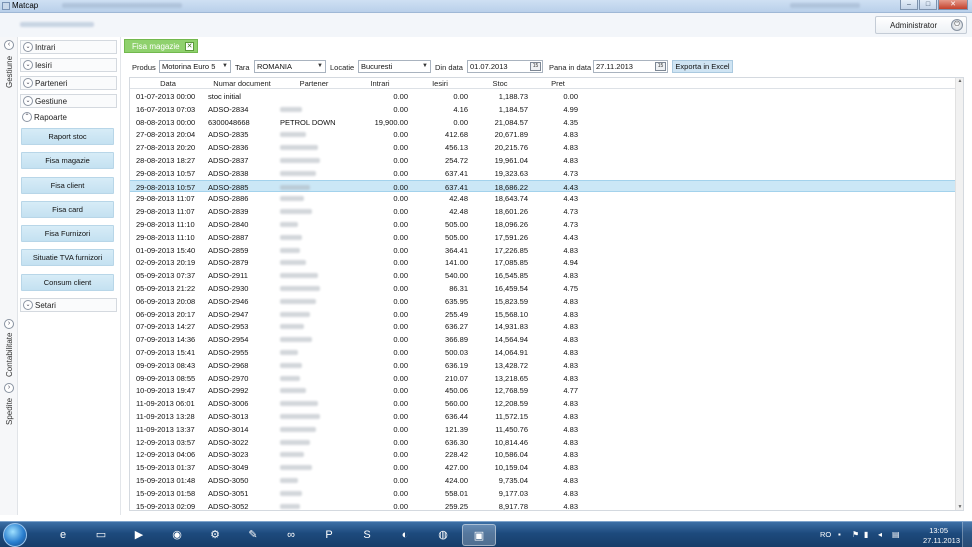 The height and width of the screenshot is (547, 972). What do you see at coordinates (953, 5) in the screenshot?
I see `close-button: ✕` at bounding box center [953, 5].